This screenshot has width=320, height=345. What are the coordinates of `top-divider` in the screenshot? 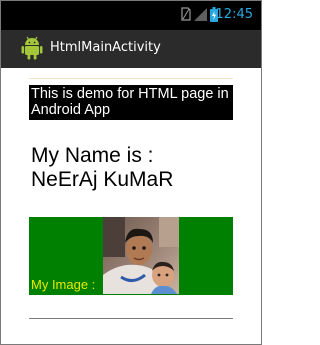 It's located at (131, 78).